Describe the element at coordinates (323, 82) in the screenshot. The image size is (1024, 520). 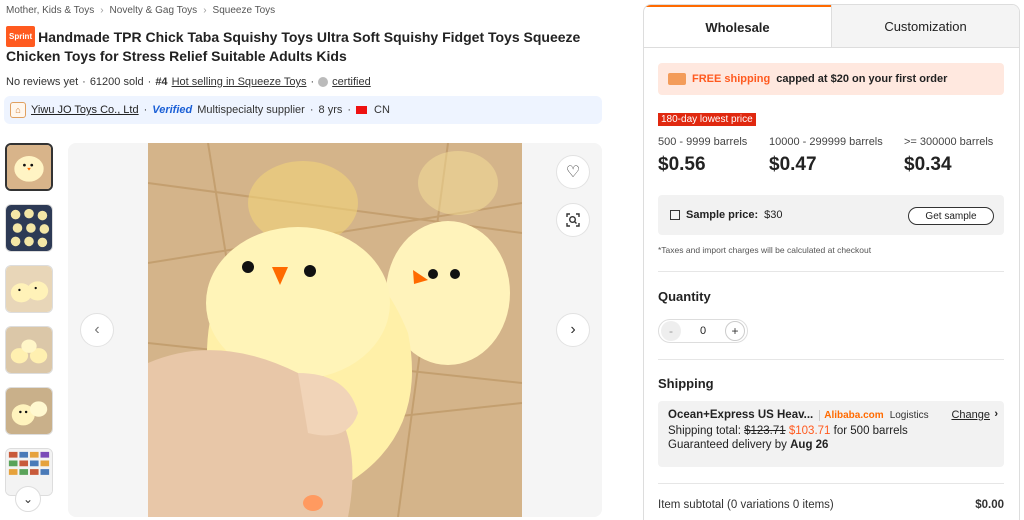
I see `certified-icon` at that location.